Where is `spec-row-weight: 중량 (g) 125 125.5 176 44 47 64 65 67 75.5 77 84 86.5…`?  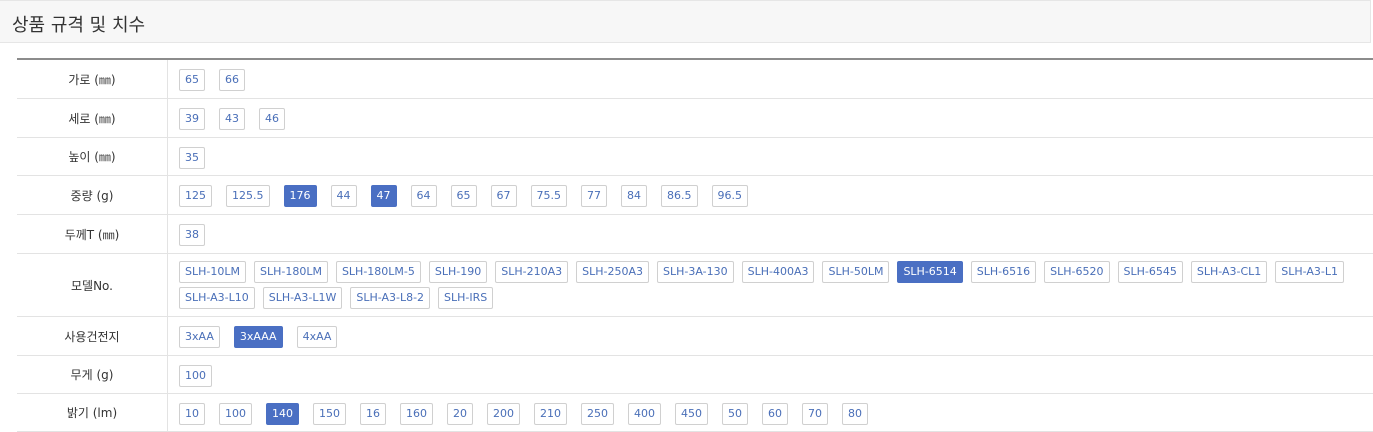
spec-row-weight: 중량 (g) 125 125.5 176 44 47 64 65 67 75.5 77 84 86.5… is located at coordinates (695, 195).